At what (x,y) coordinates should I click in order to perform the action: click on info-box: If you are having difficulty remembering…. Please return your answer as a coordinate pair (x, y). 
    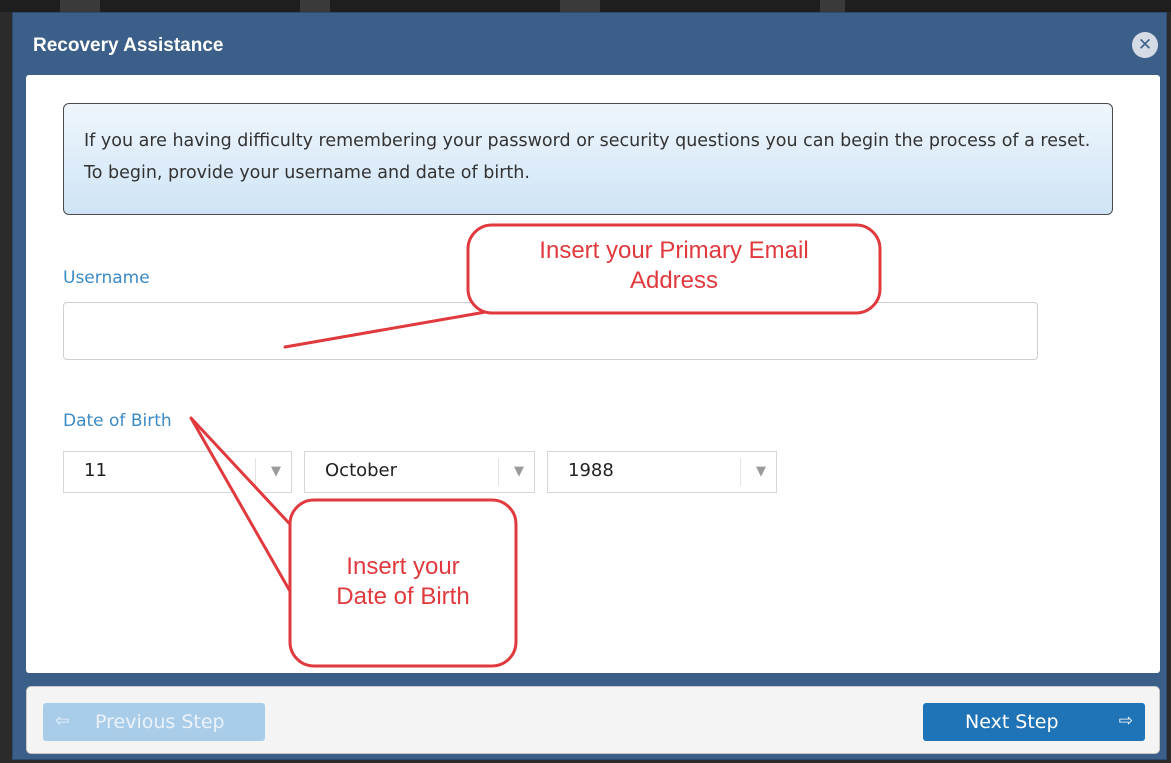
    Looking at the image, I should click on (588, 159).